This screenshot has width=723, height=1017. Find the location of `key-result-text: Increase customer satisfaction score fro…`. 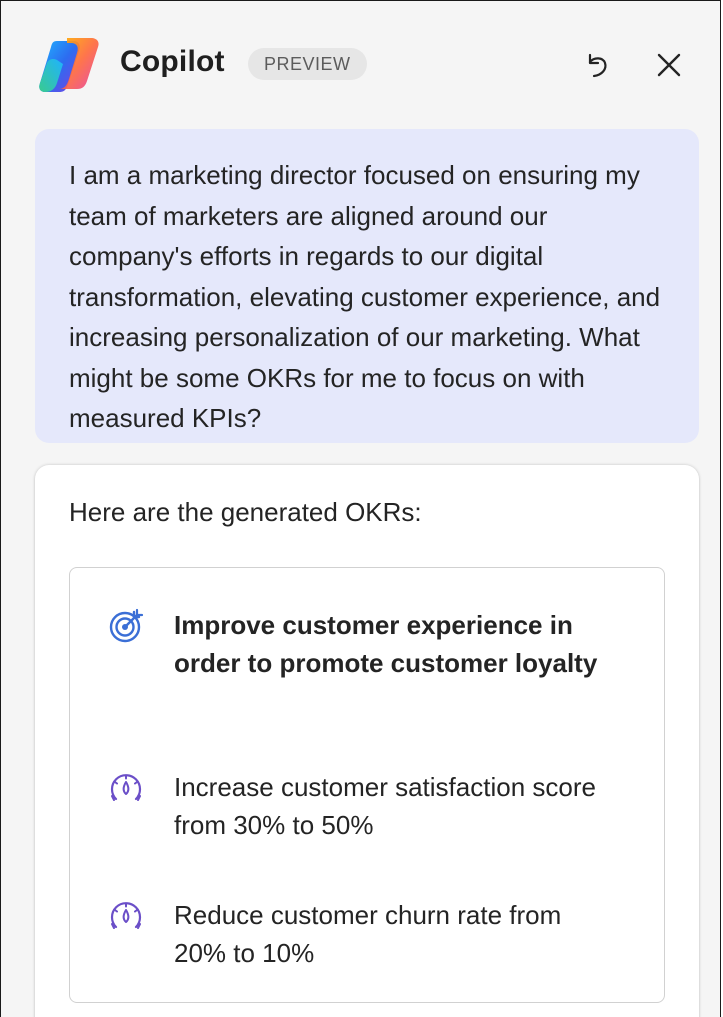

key-result-text: Increase customer satisfaction score fro… is located at coordinates (385, 806).